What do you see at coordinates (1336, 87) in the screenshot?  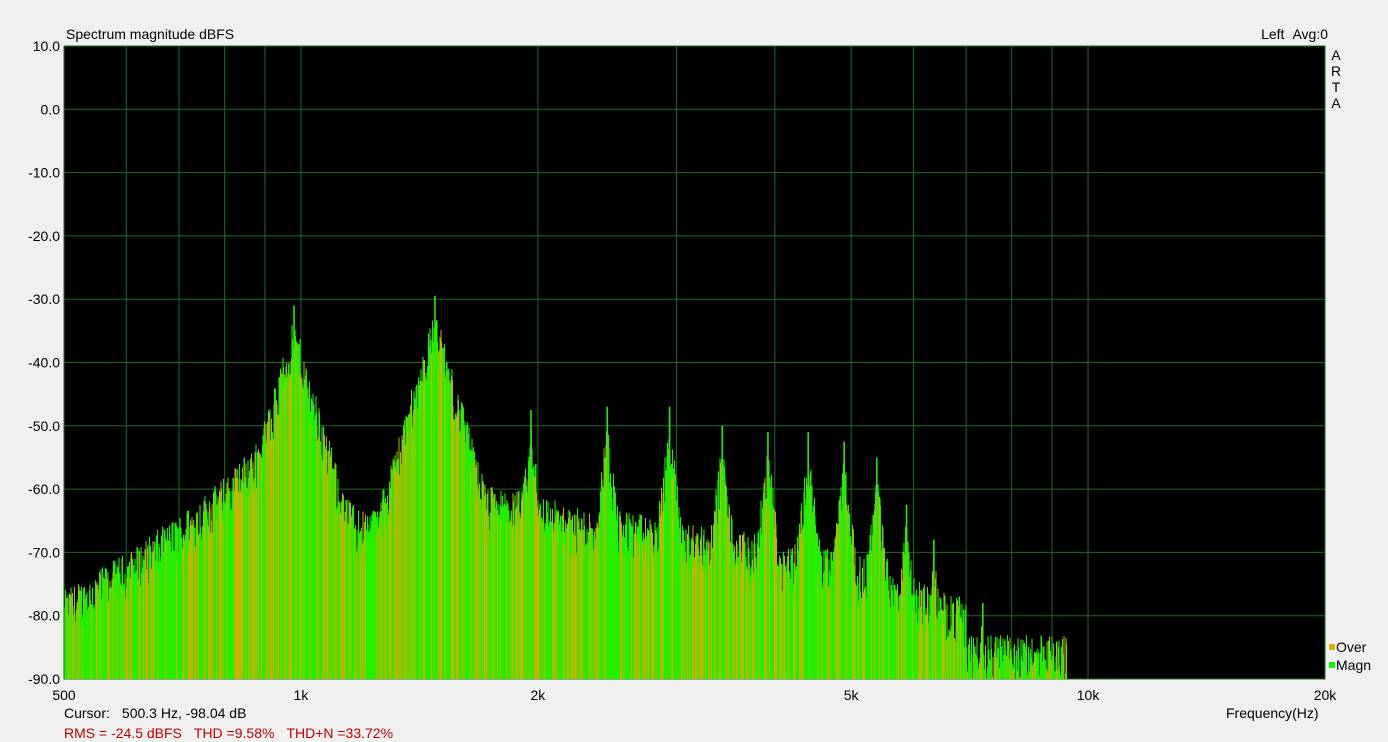 I see `brand-letter: T` at bounding box center [1336, 87].